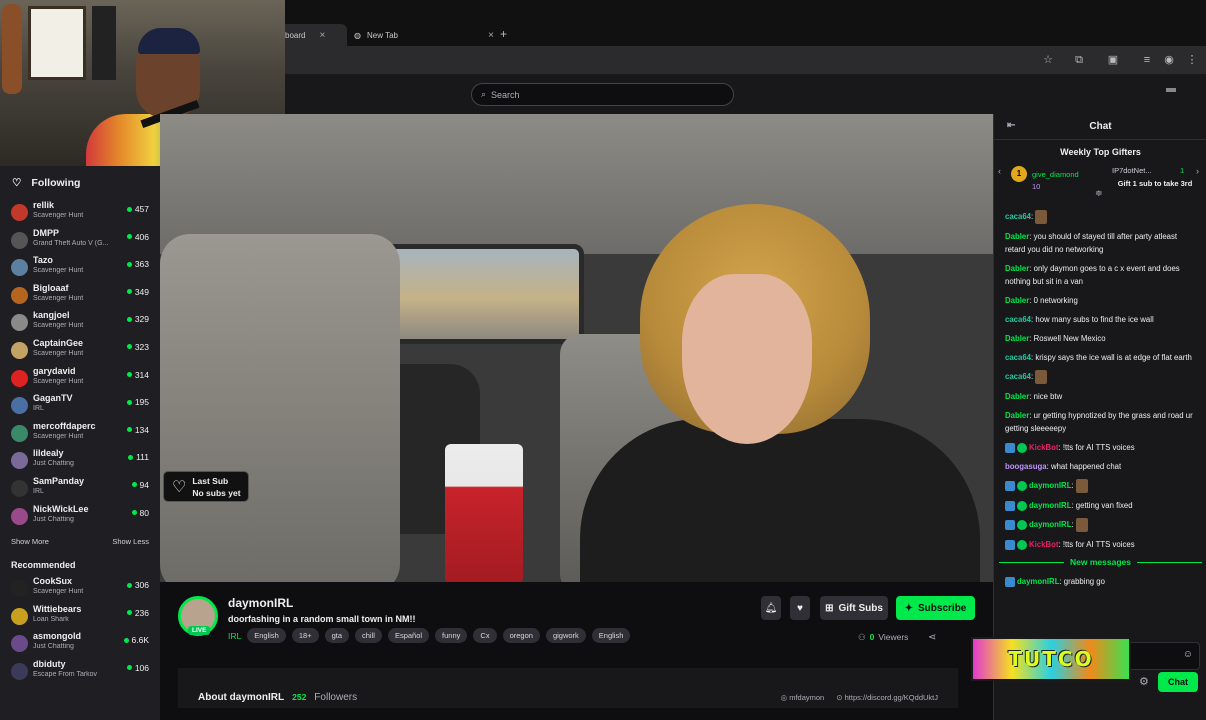 Image resolution: width=1206 pixels, height=720 pixels. I want to click on viewer-number: 134, so click(141, 429).